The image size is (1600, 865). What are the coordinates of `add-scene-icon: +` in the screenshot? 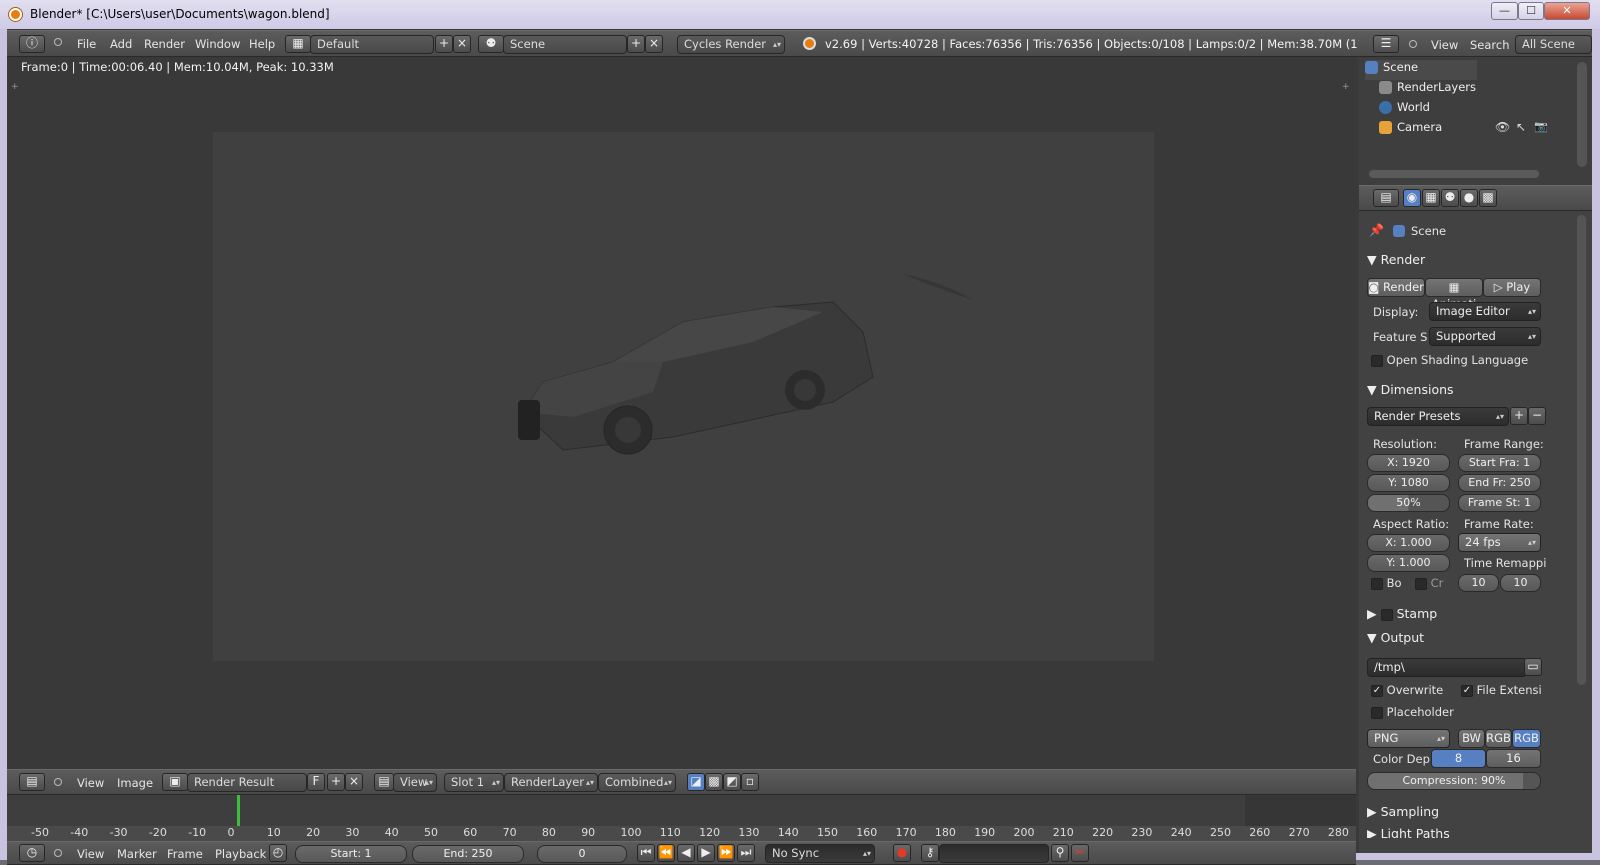 It's located at (636, 44).